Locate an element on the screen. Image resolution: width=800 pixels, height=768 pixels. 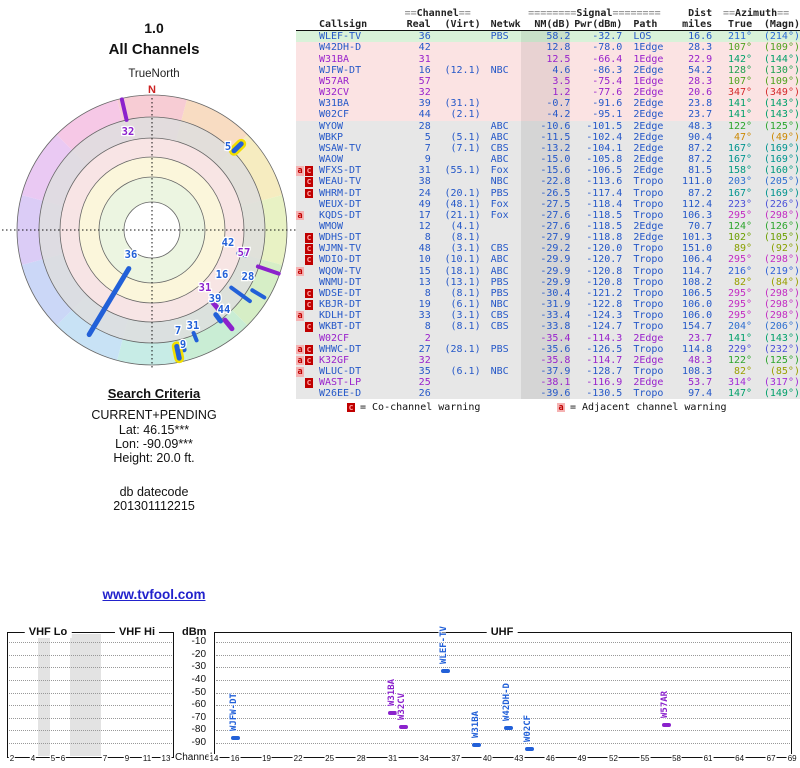
x-tick-label: 34 is located at coordinates (424, 758).